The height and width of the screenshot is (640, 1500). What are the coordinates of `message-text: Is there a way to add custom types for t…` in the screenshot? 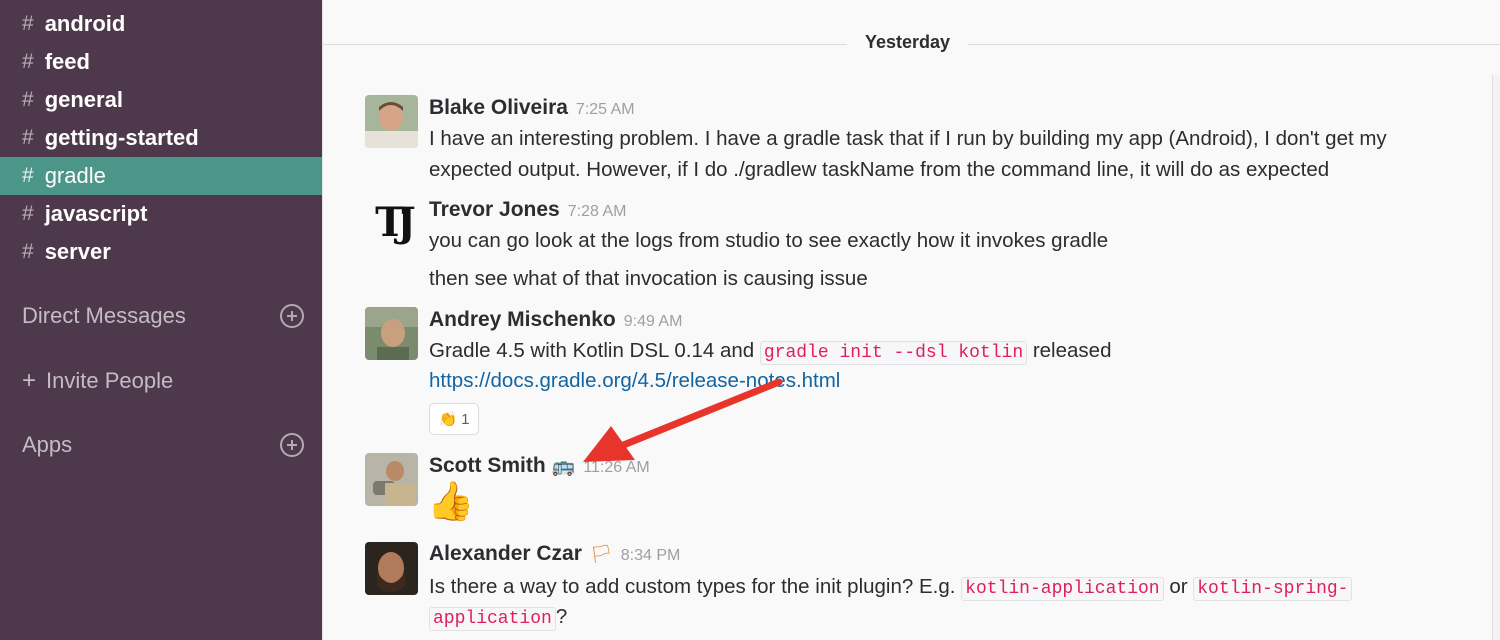 It's located at (891, 588).